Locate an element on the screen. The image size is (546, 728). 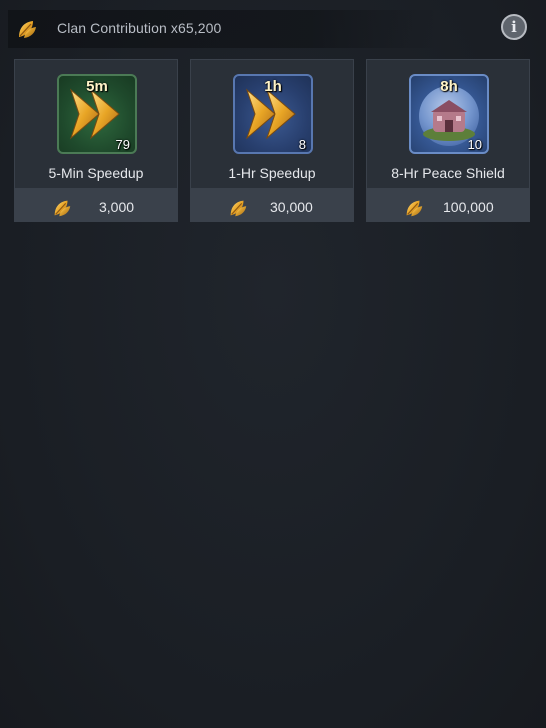
item-price: 30,000 is located at coordinates (291, 207).